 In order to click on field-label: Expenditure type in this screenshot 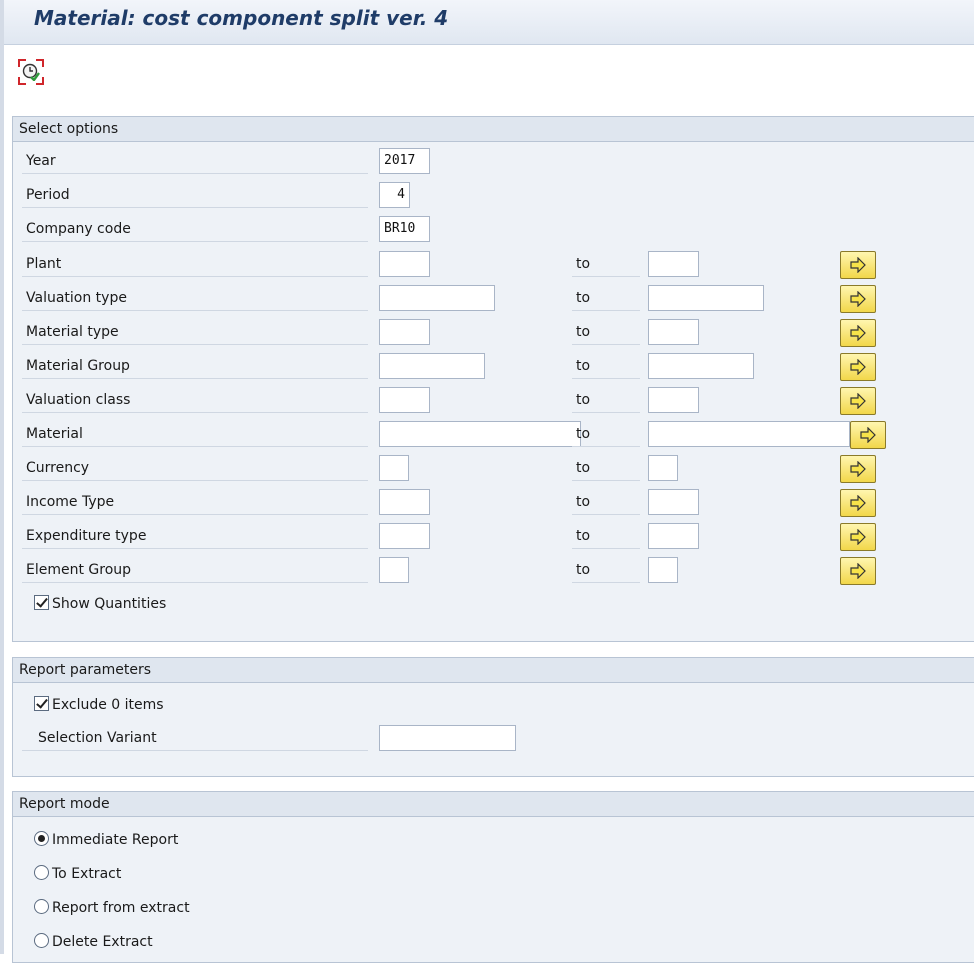, I will do `click(195, 536)`.